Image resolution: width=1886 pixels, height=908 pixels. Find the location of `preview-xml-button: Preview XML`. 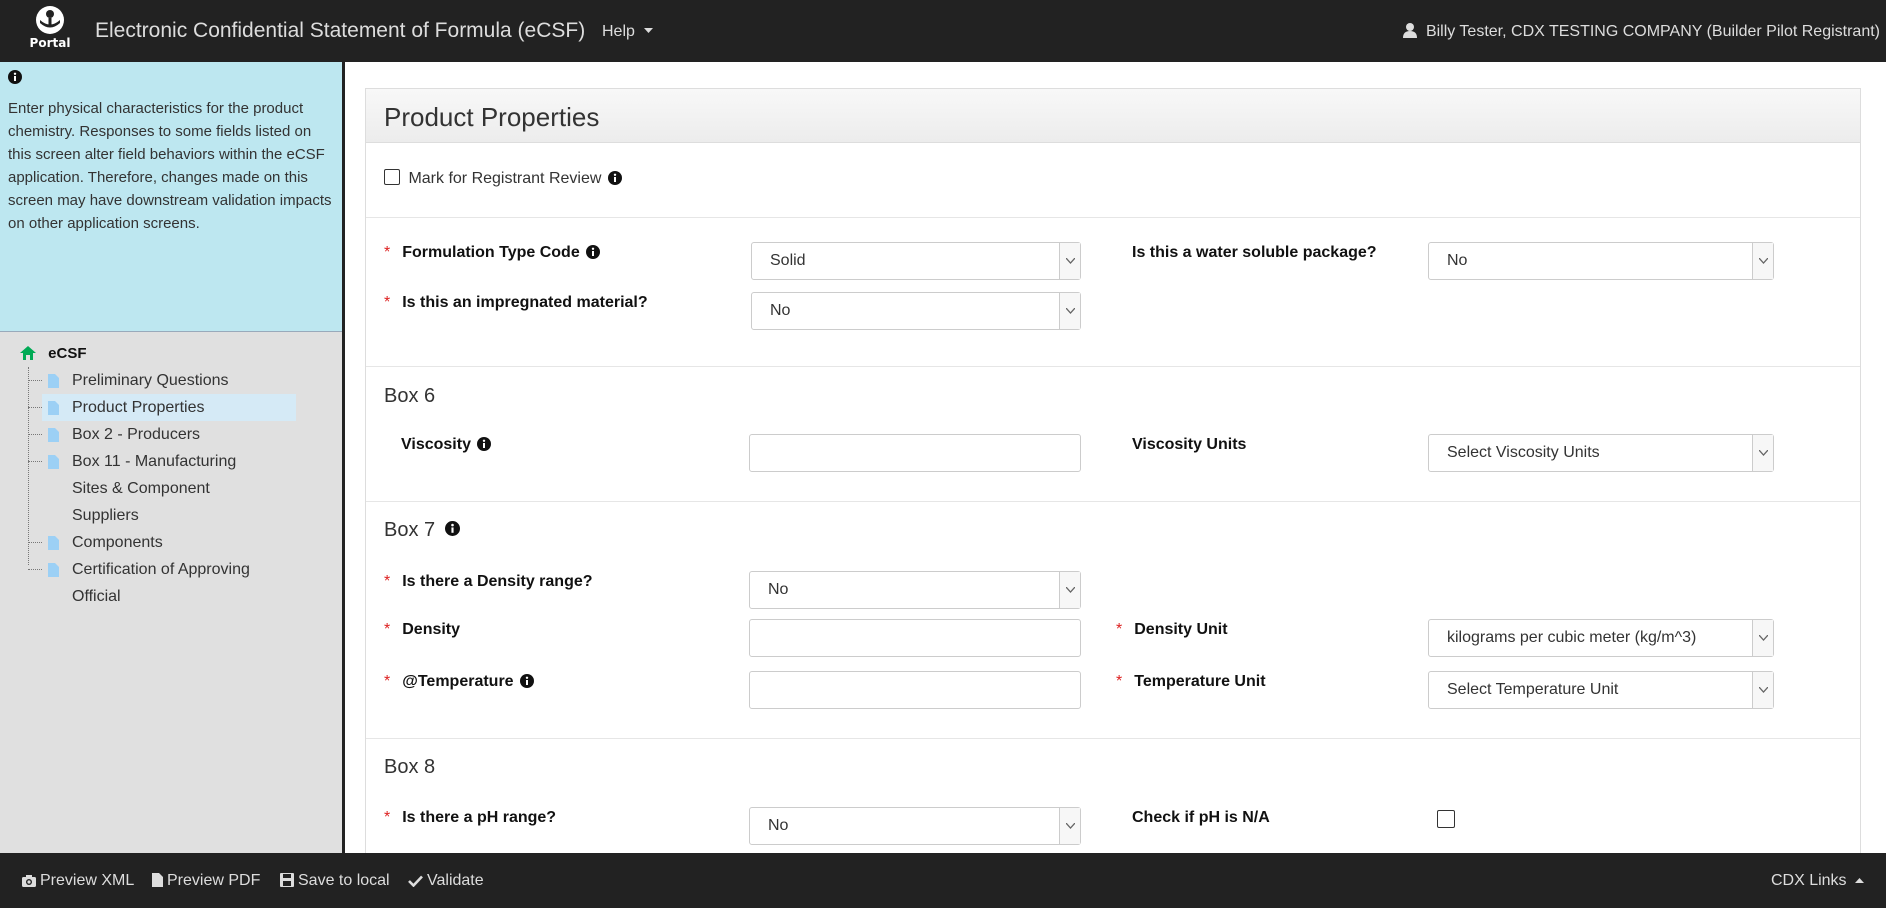

preview-xml-button: Preview XML is located at coordinates (78, 881).